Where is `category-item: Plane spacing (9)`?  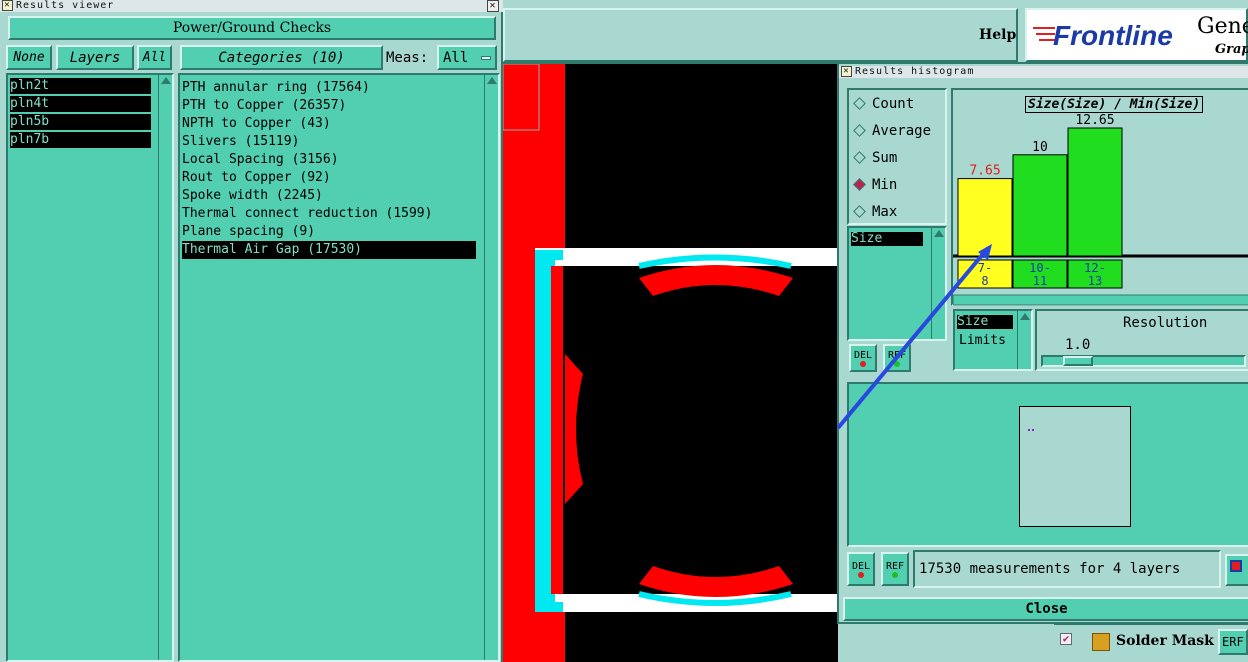
category-item: Plane spacing (9) is located at coordinates (340, 232).